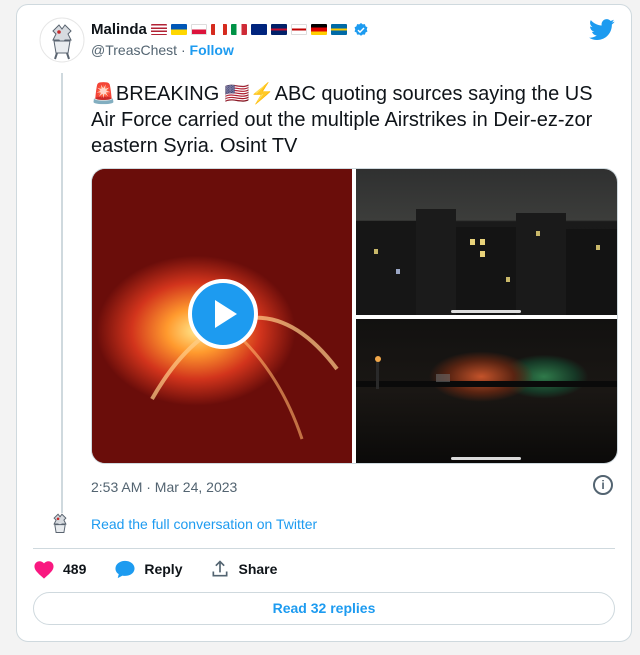 This screenshot has height=655, width=640. What do you see at coordinates (338, 29) in the screenshot?
I see `flag-se-icon` at bounding box center [338, 29].